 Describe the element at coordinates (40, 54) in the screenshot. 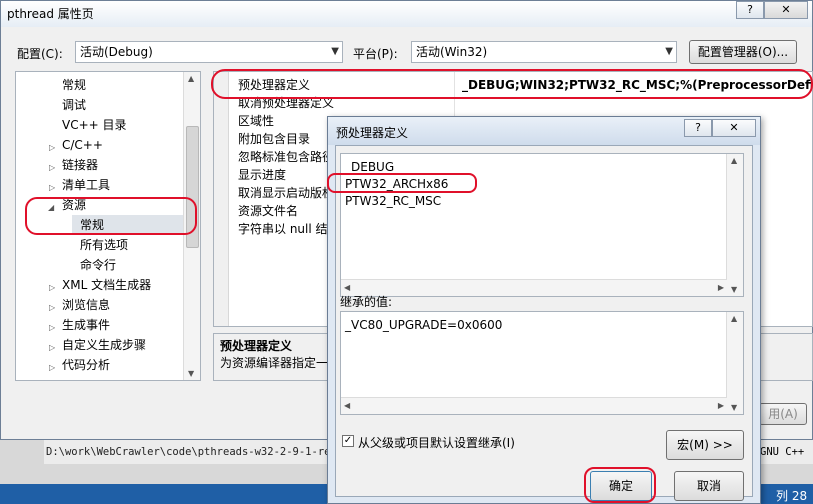

I see `config-label: 配置(C):` at that location.